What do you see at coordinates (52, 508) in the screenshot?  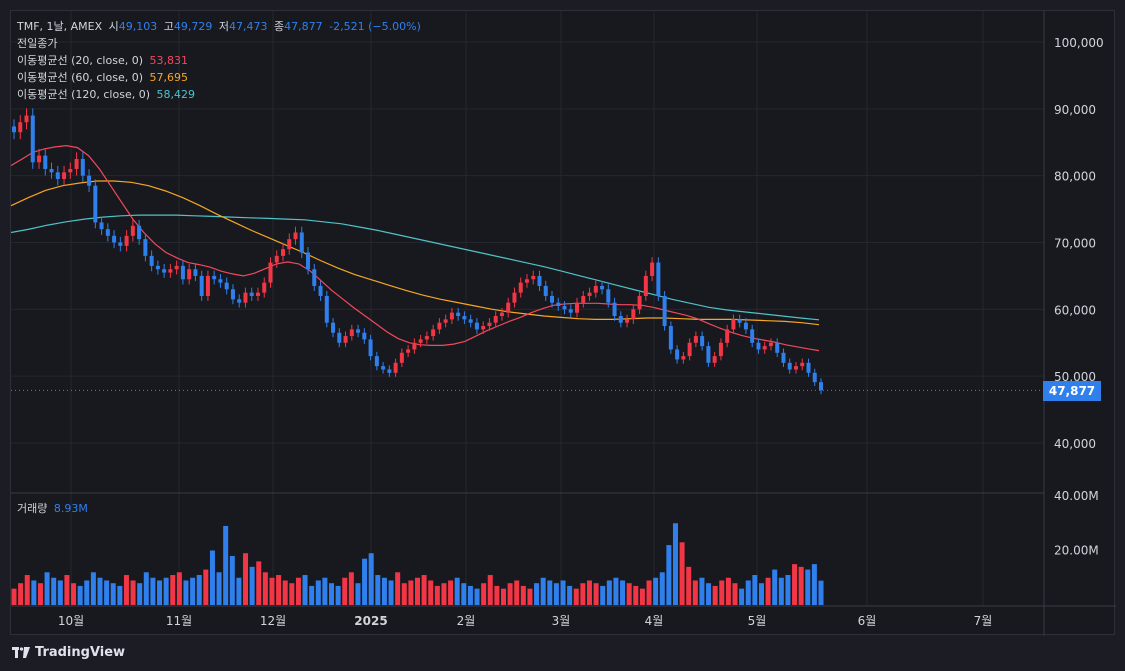 I see `volume-legend: 거래량 8.93M` at bounding box center [52, 508].